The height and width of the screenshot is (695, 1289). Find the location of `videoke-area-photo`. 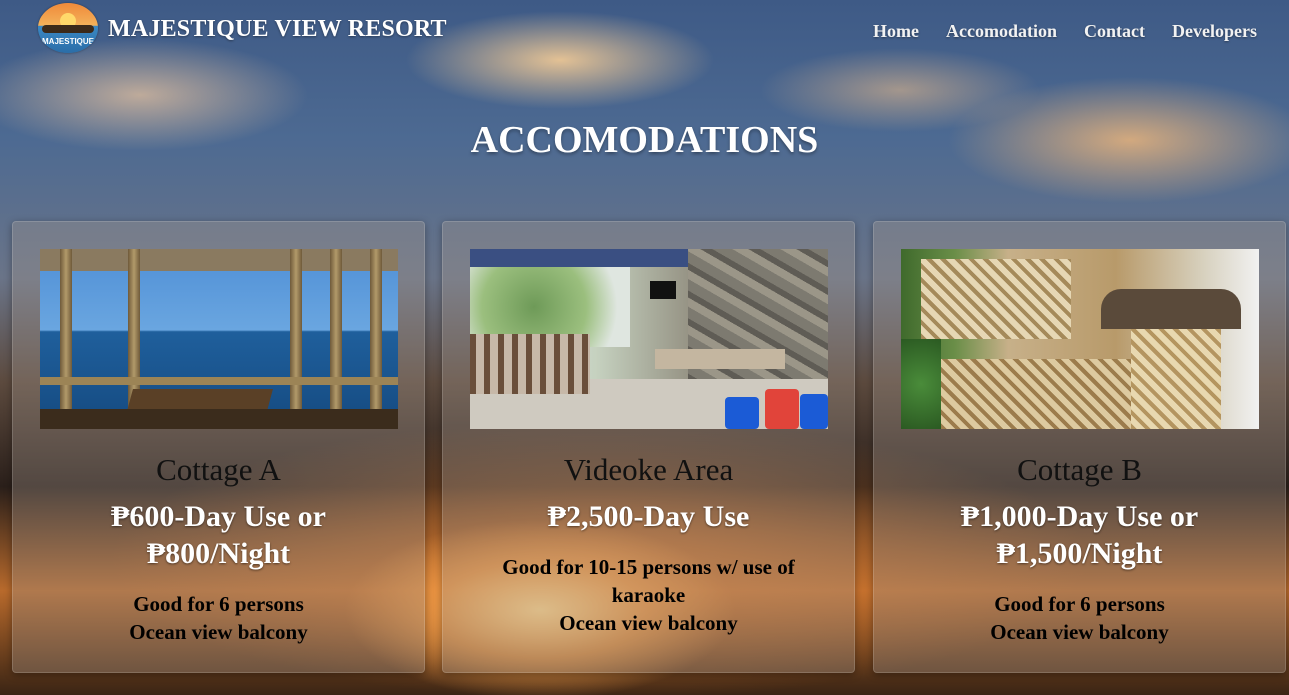

videoke-area-photo is located at coordinates (649, 339).